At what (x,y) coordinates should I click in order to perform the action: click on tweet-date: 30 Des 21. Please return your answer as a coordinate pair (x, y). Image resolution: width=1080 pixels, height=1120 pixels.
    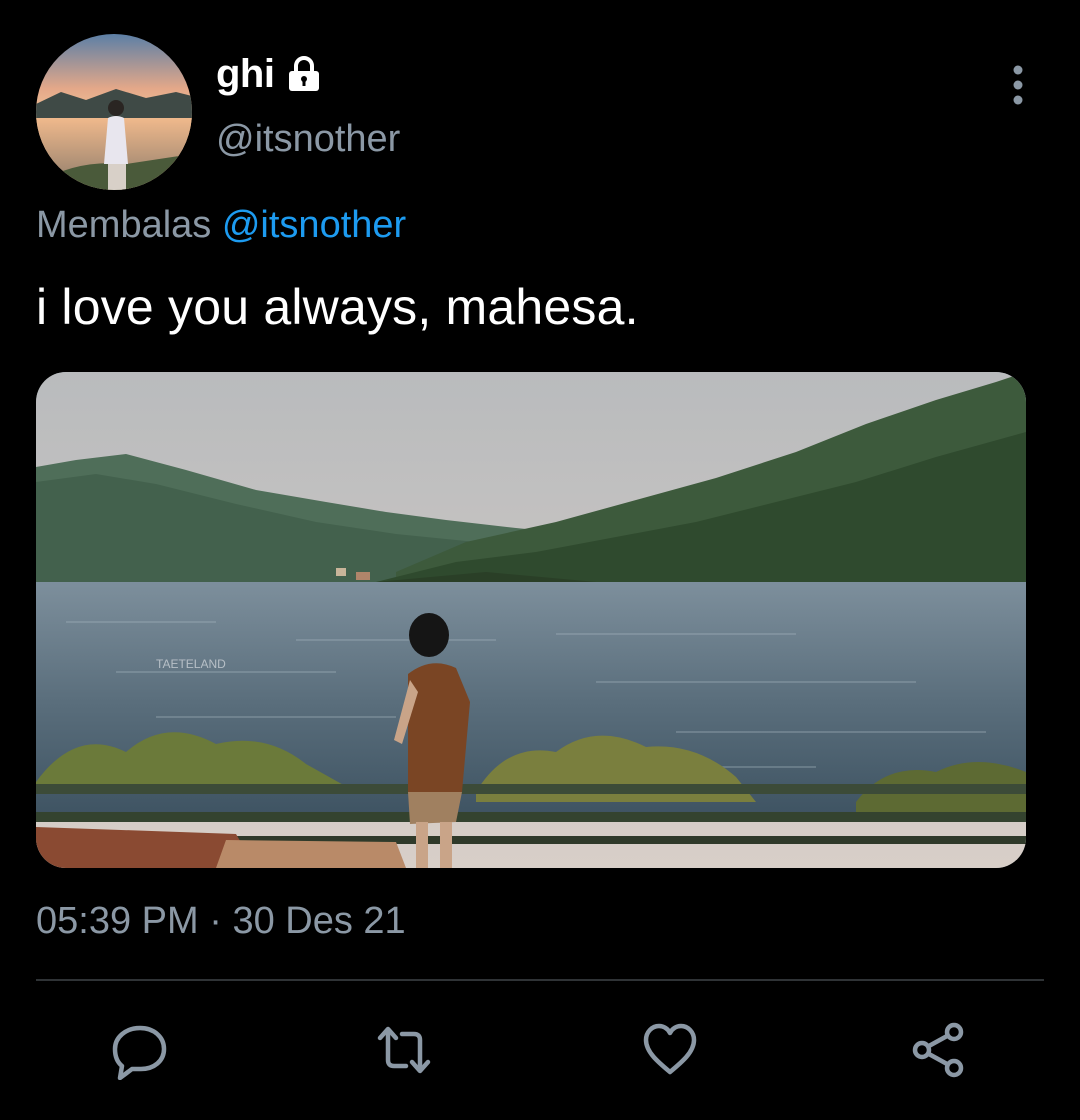
    Looking at the image, I should click on (319, 921).